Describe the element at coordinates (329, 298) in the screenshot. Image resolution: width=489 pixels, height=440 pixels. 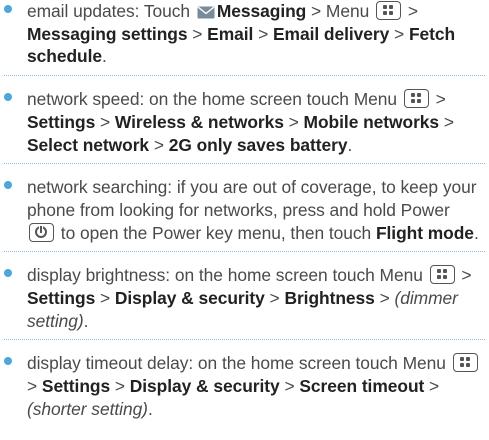
I see `brightness-label: Brightness` at that location.